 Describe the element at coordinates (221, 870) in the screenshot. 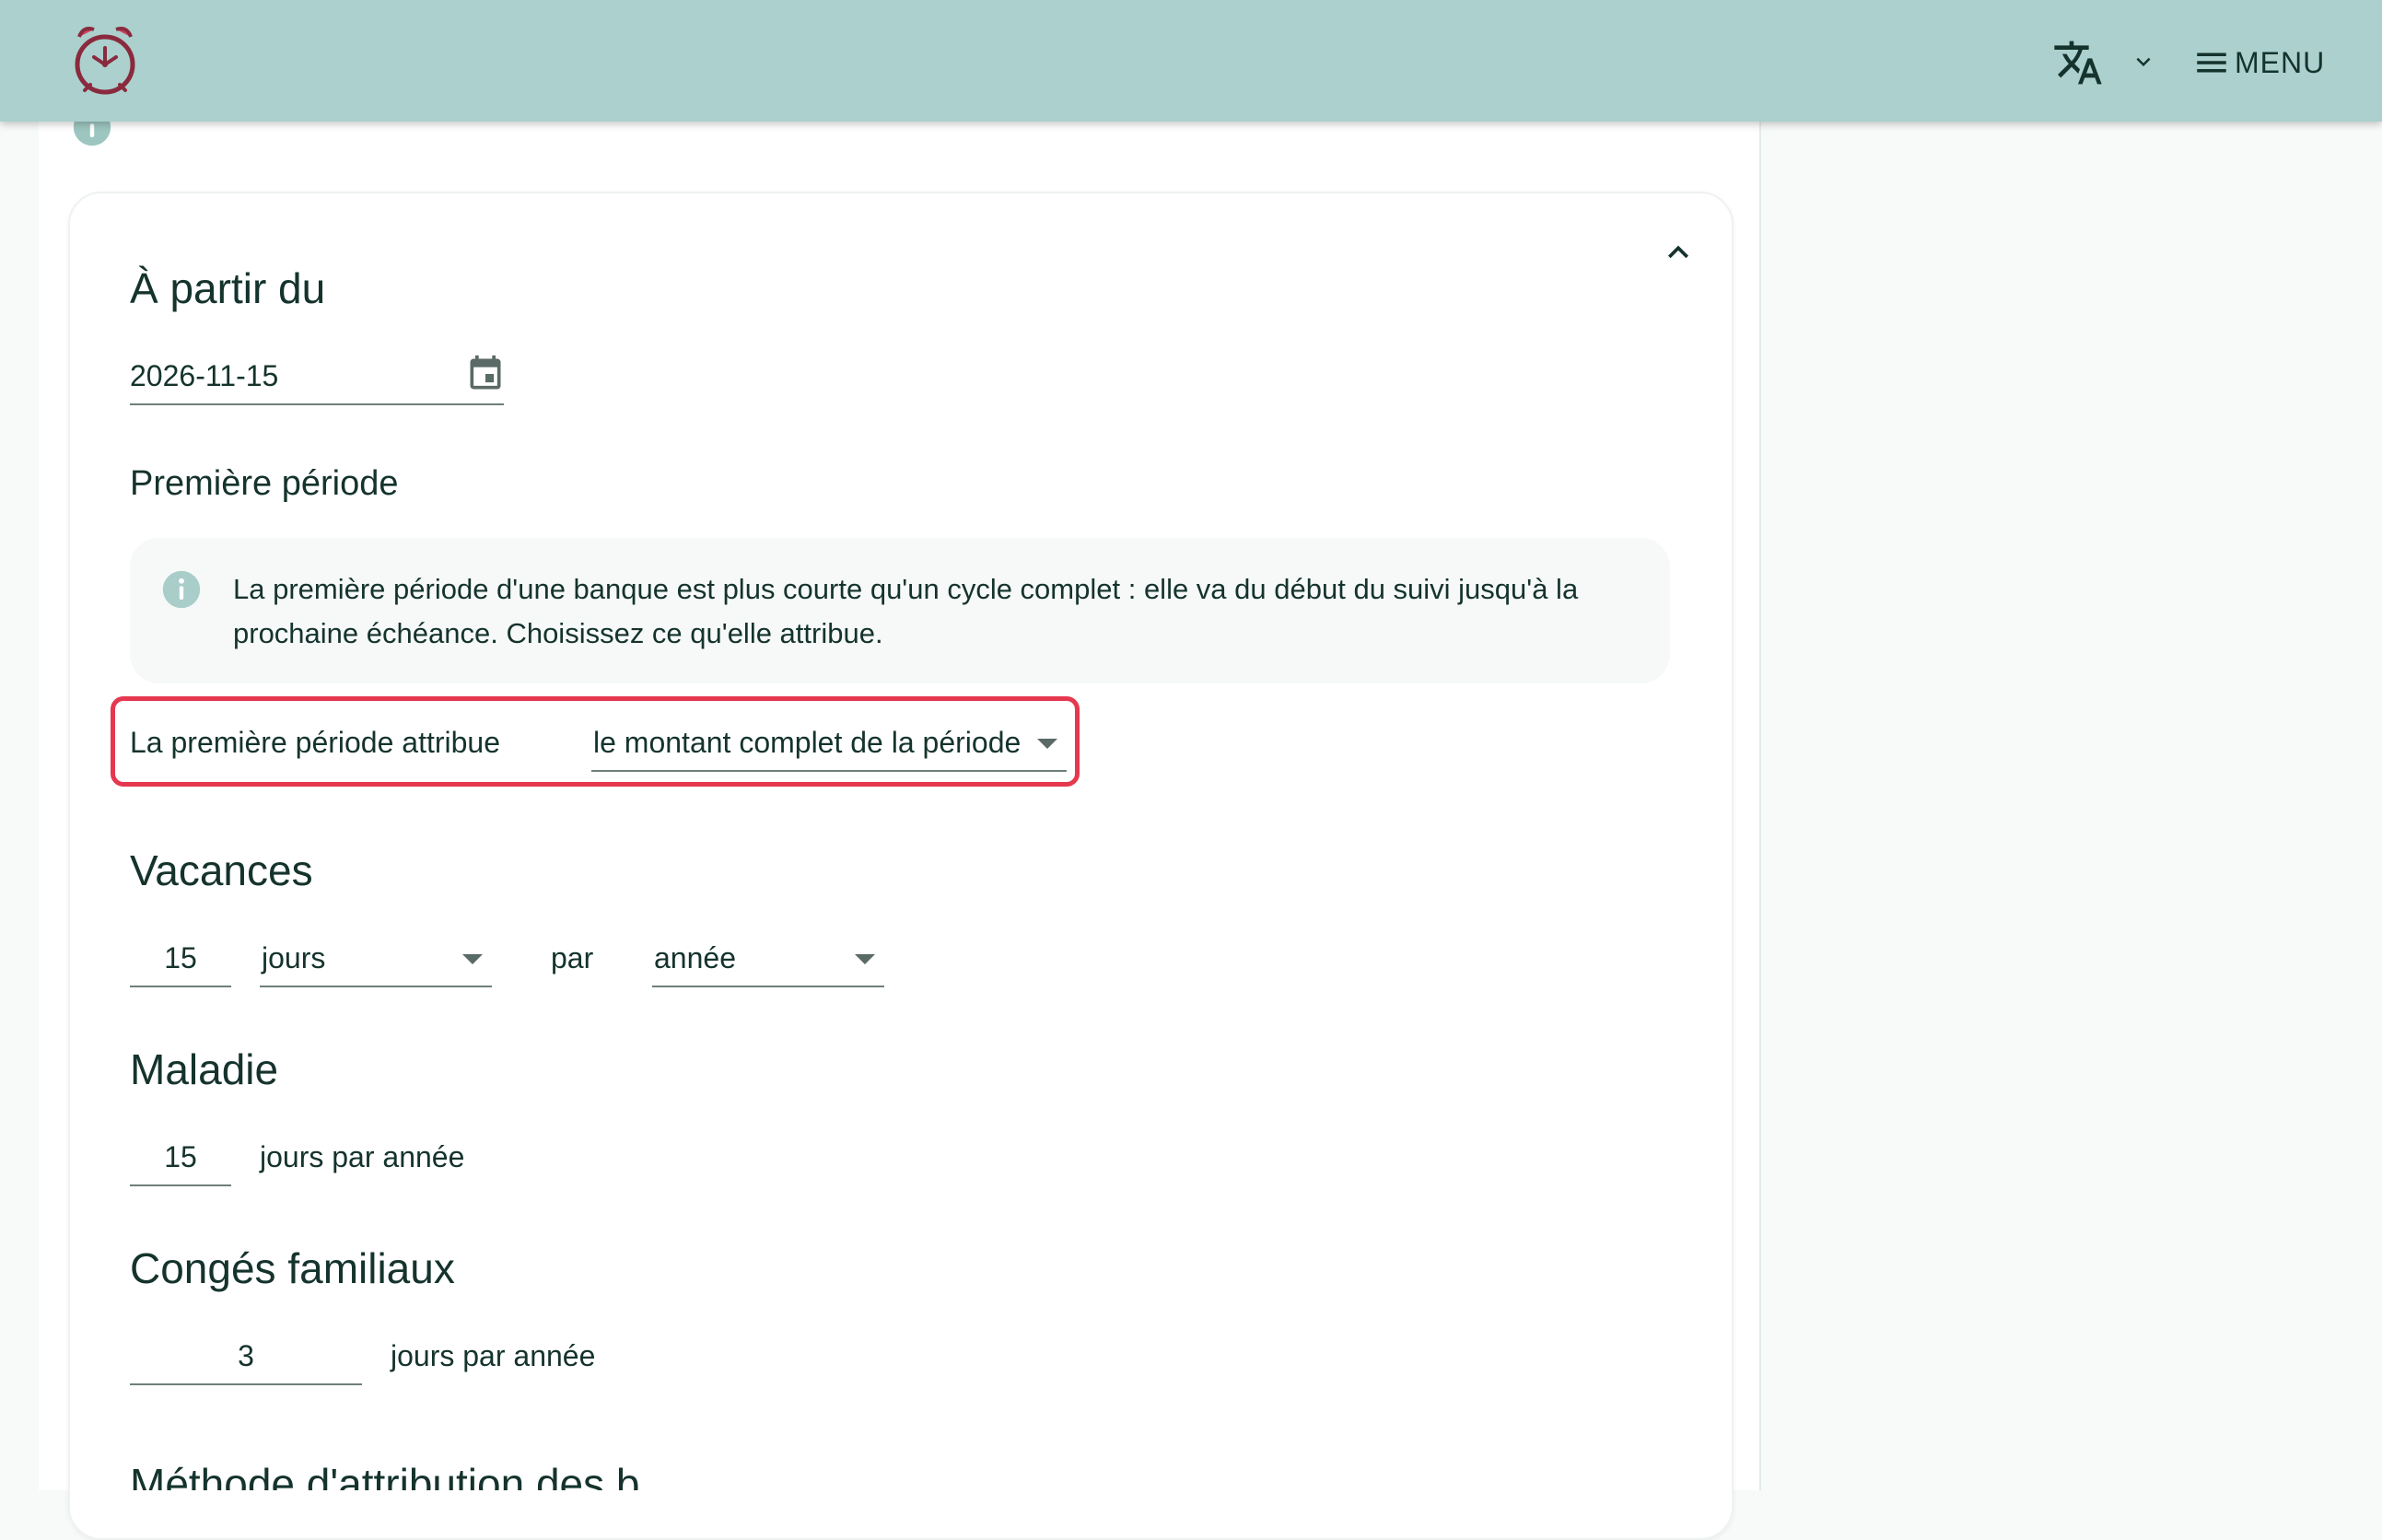

I see `vacation-heading: Vacances` at that location.